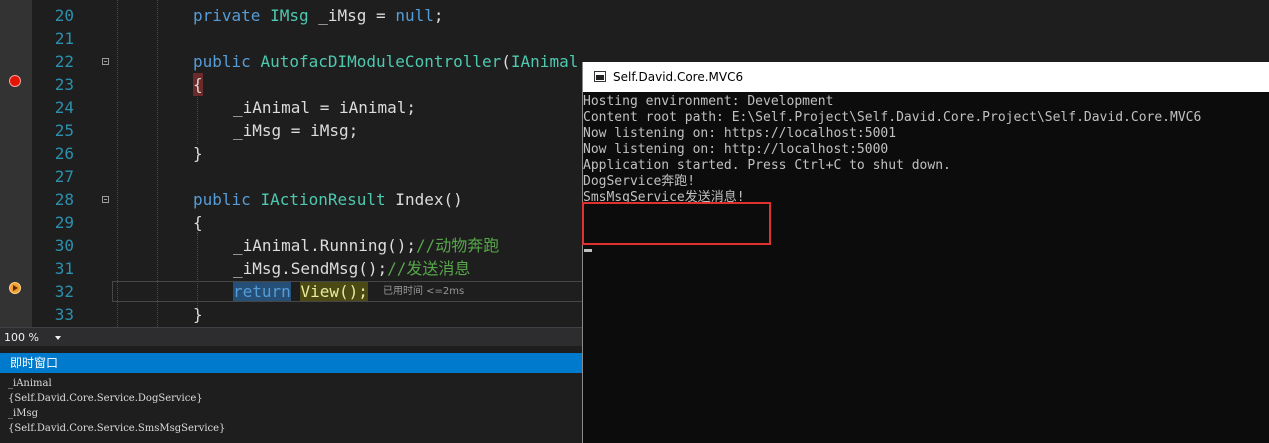 The image size is (1269, 443). I want to click on immediate-line: {Self.David.Core.Service.SmsMsgService}, so click(117, 428).